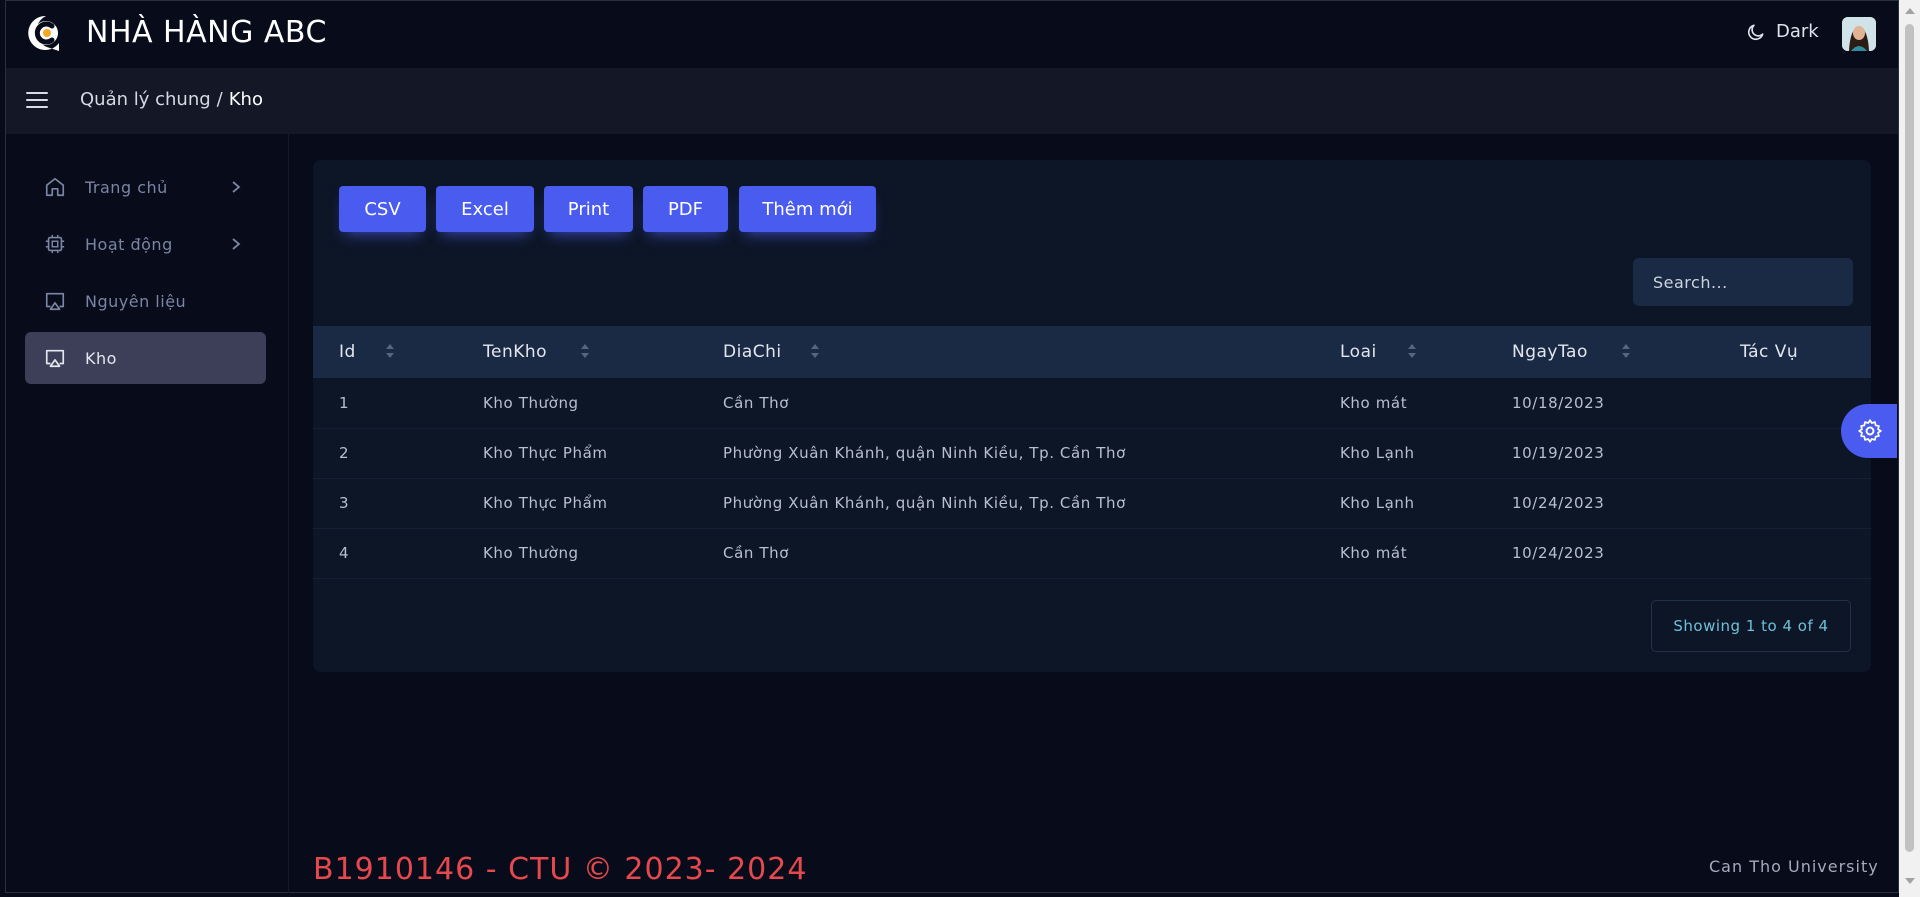  Describe the element at coordinates (1092, 553) in the screenshot. I see `table-row: 4 Kho Thường Cần Thơ Kho mát 10/24/2023` at that location.